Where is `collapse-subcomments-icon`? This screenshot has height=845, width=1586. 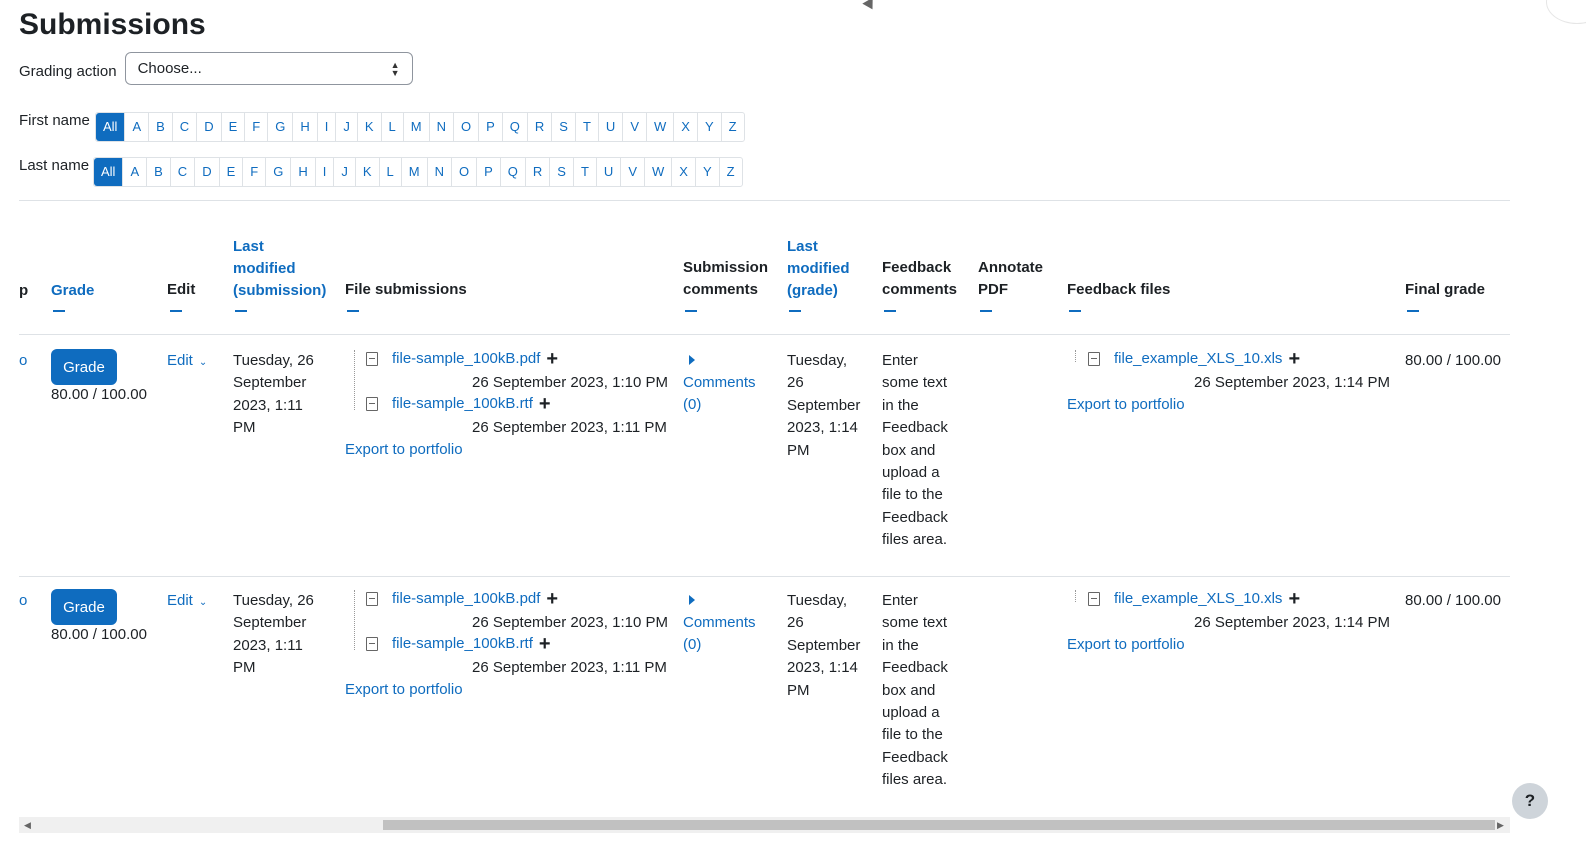 collapse-subcomments-icon is located at coordinates (691, 311).